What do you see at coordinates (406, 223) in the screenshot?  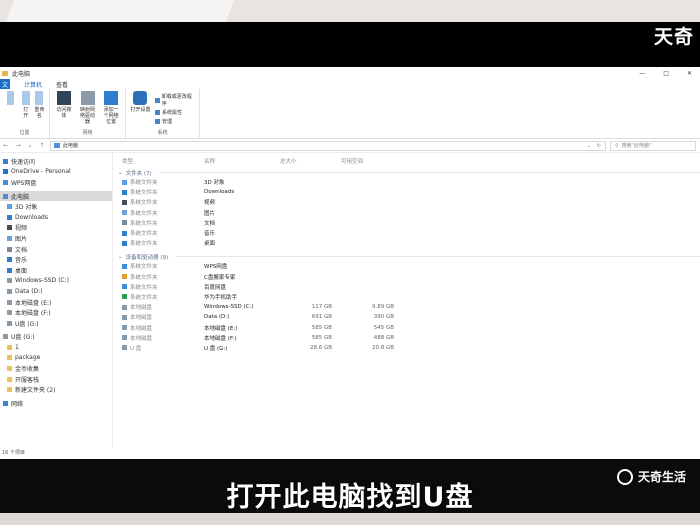 I see `list-item: 系统文件夹 文档` at bounding box center [406, 223].